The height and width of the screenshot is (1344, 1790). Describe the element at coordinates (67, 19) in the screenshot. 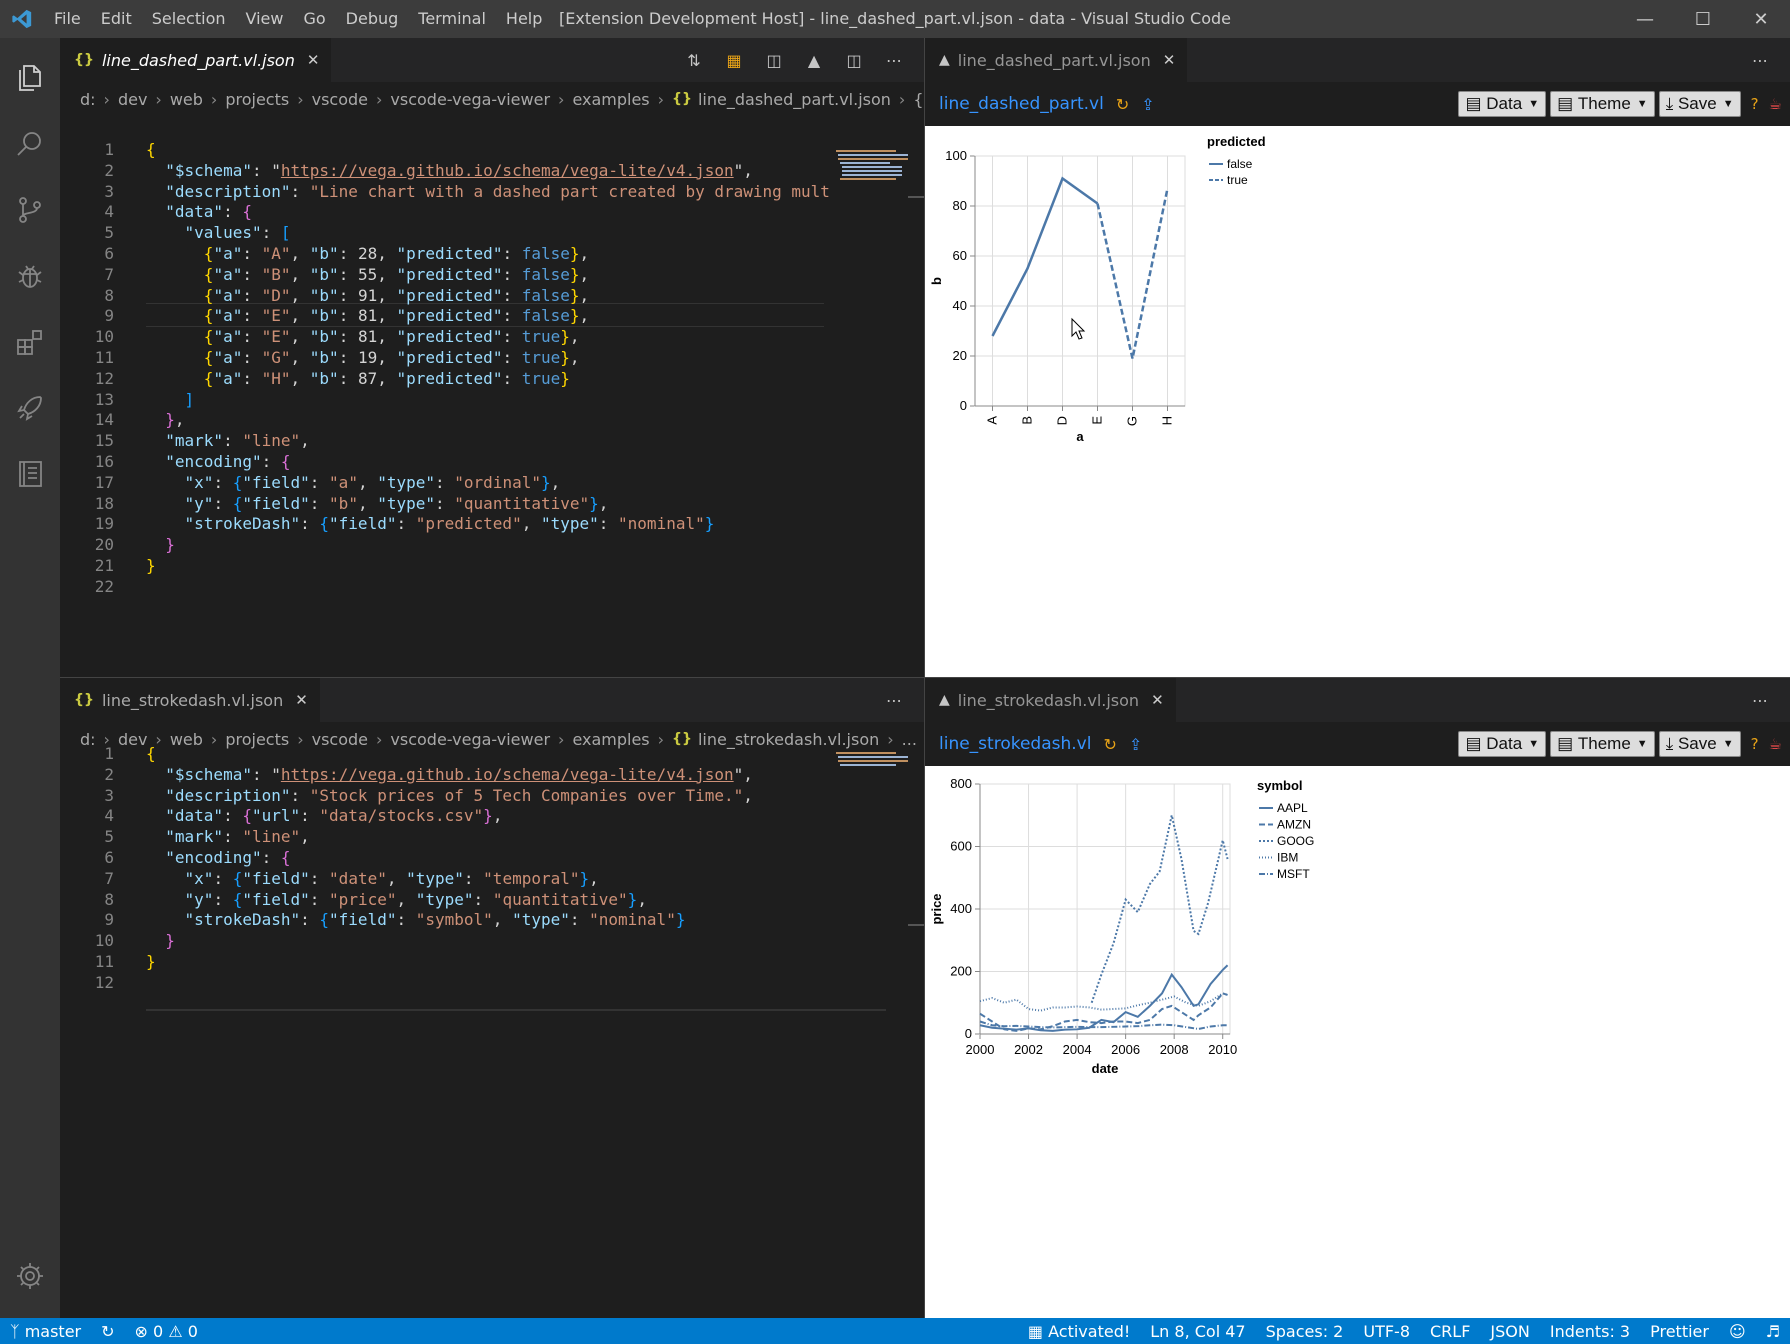

I see `menu-file: File` at that location.